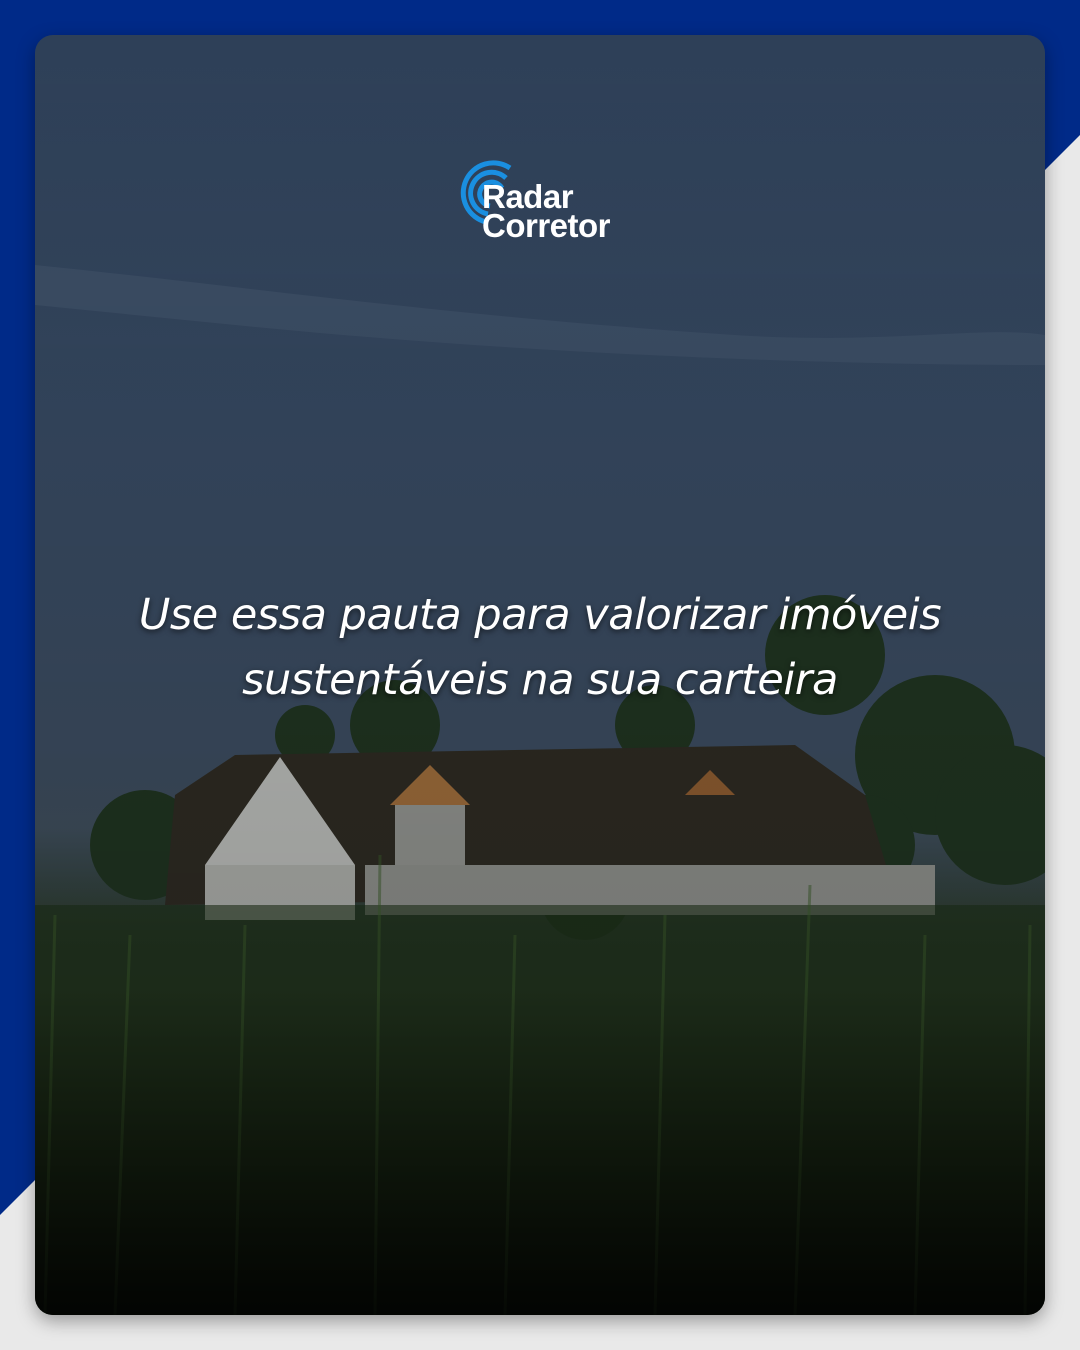 Image resolution: width=1080 pixels, height=1350 pixels. Describe the element at coordinates (546, 225) in the screenshot. I see `logo-text-corretor: Corretor` at that location.